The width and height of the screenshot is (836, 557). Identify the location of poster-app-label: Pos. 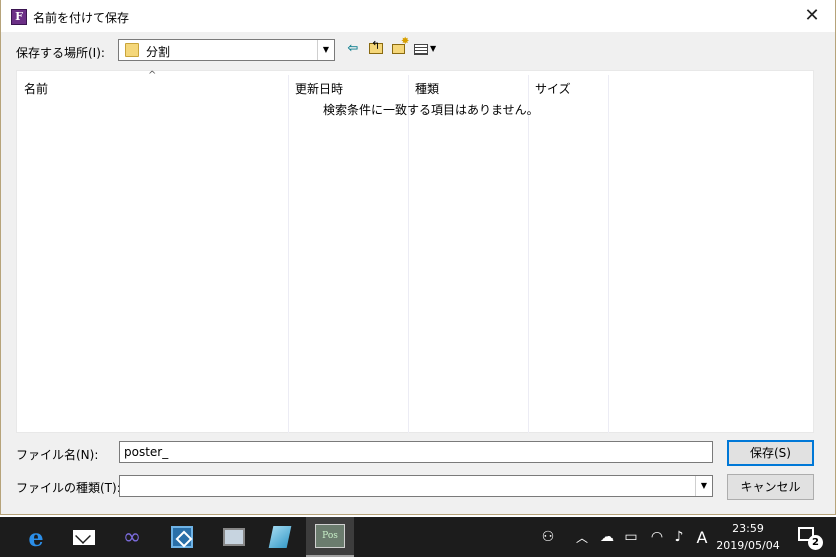
(330, 536).